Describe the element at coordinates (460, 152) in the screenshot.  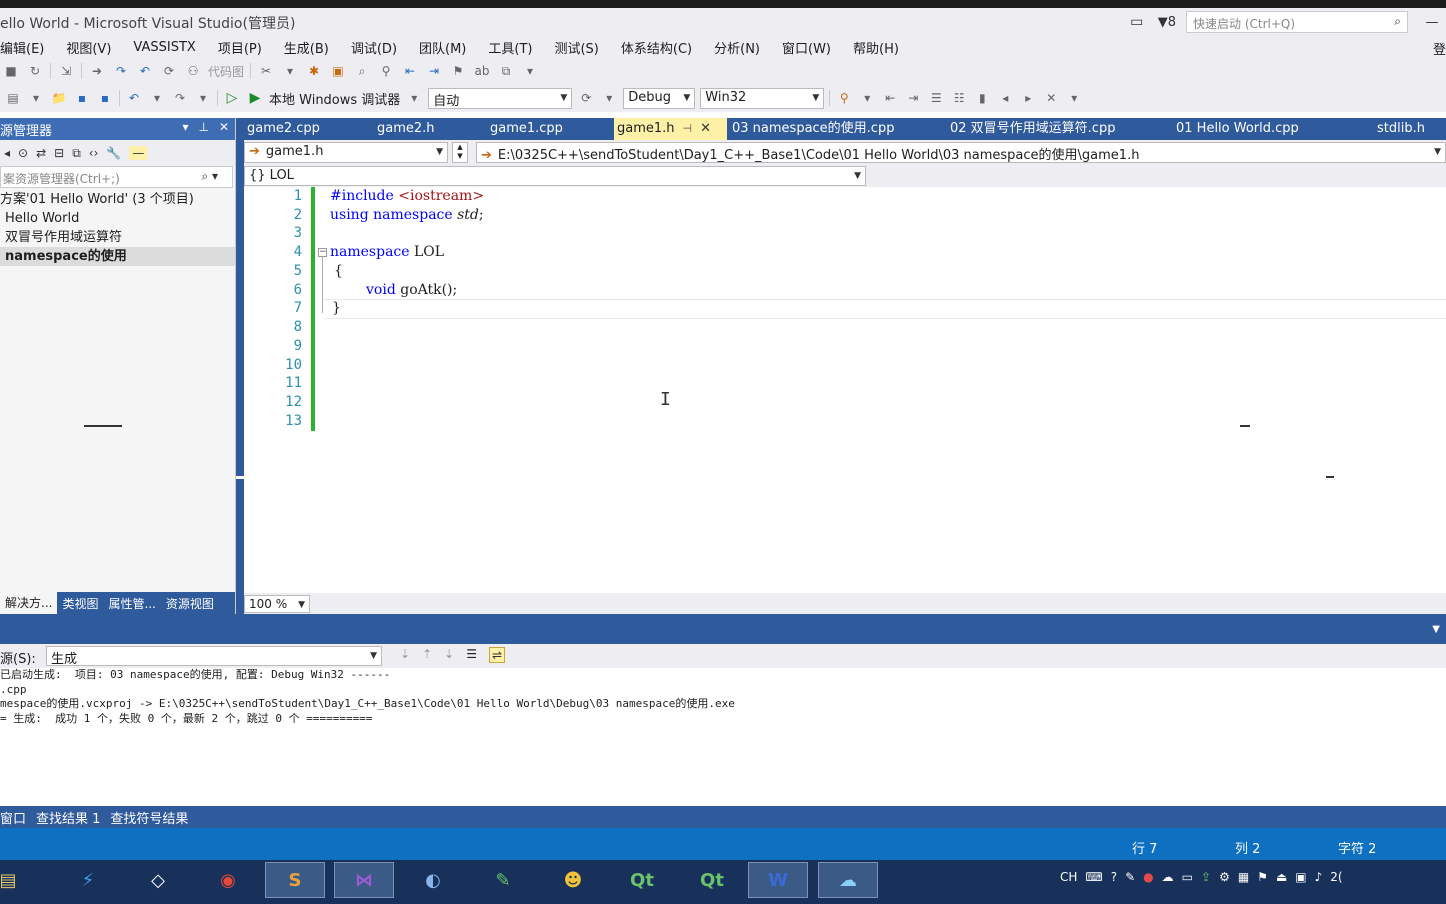
I see `nav-spinner: ▲ ▼` at that location.